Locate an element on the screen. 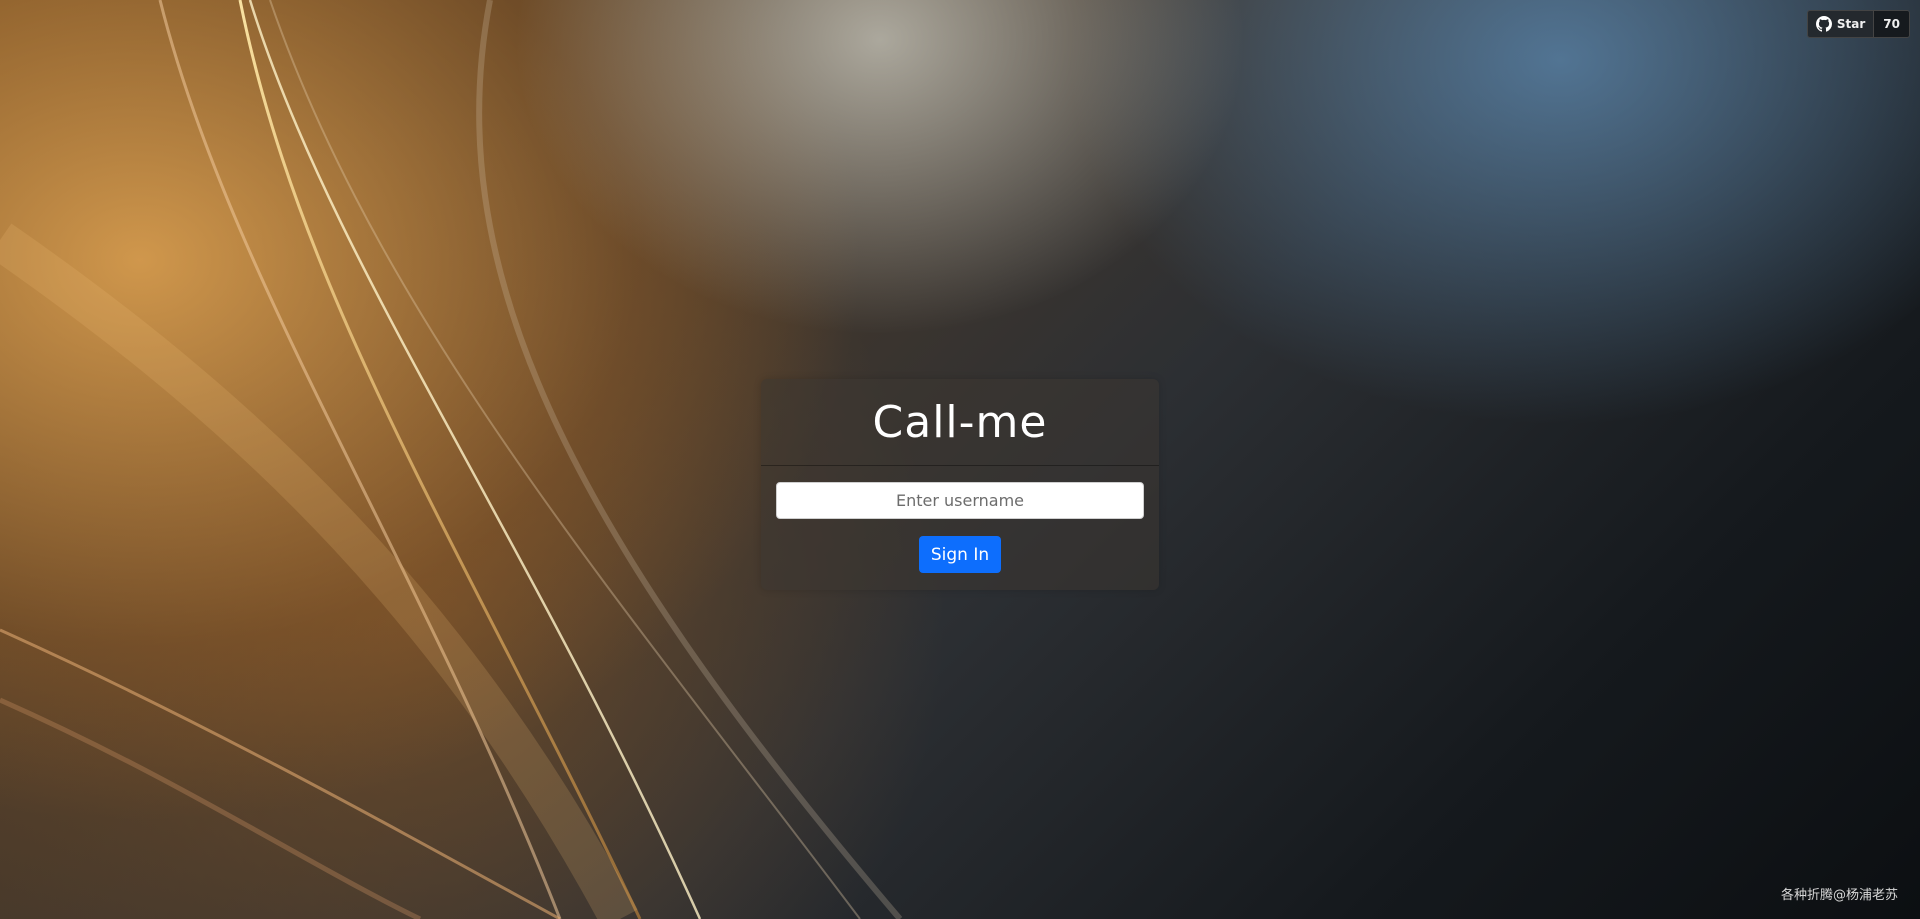  github-star-count: 70 is located at coordinates (1891, 24).